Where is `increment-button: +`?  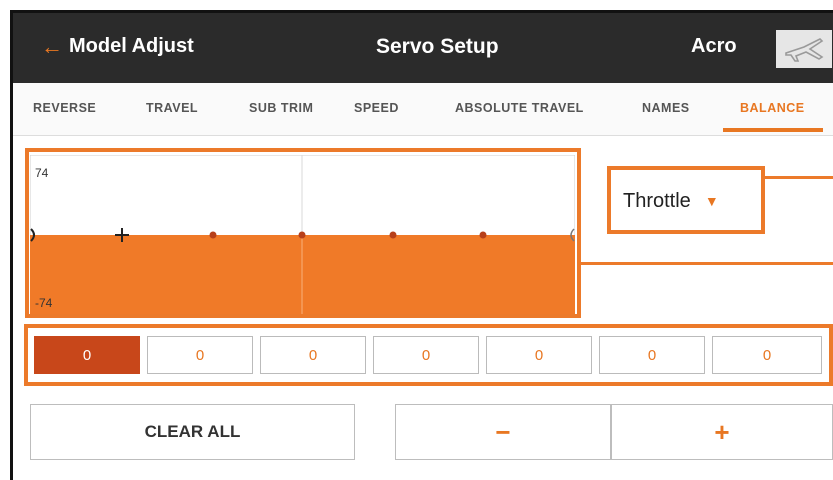
increment-button: + is located at coordinates (722, 432).